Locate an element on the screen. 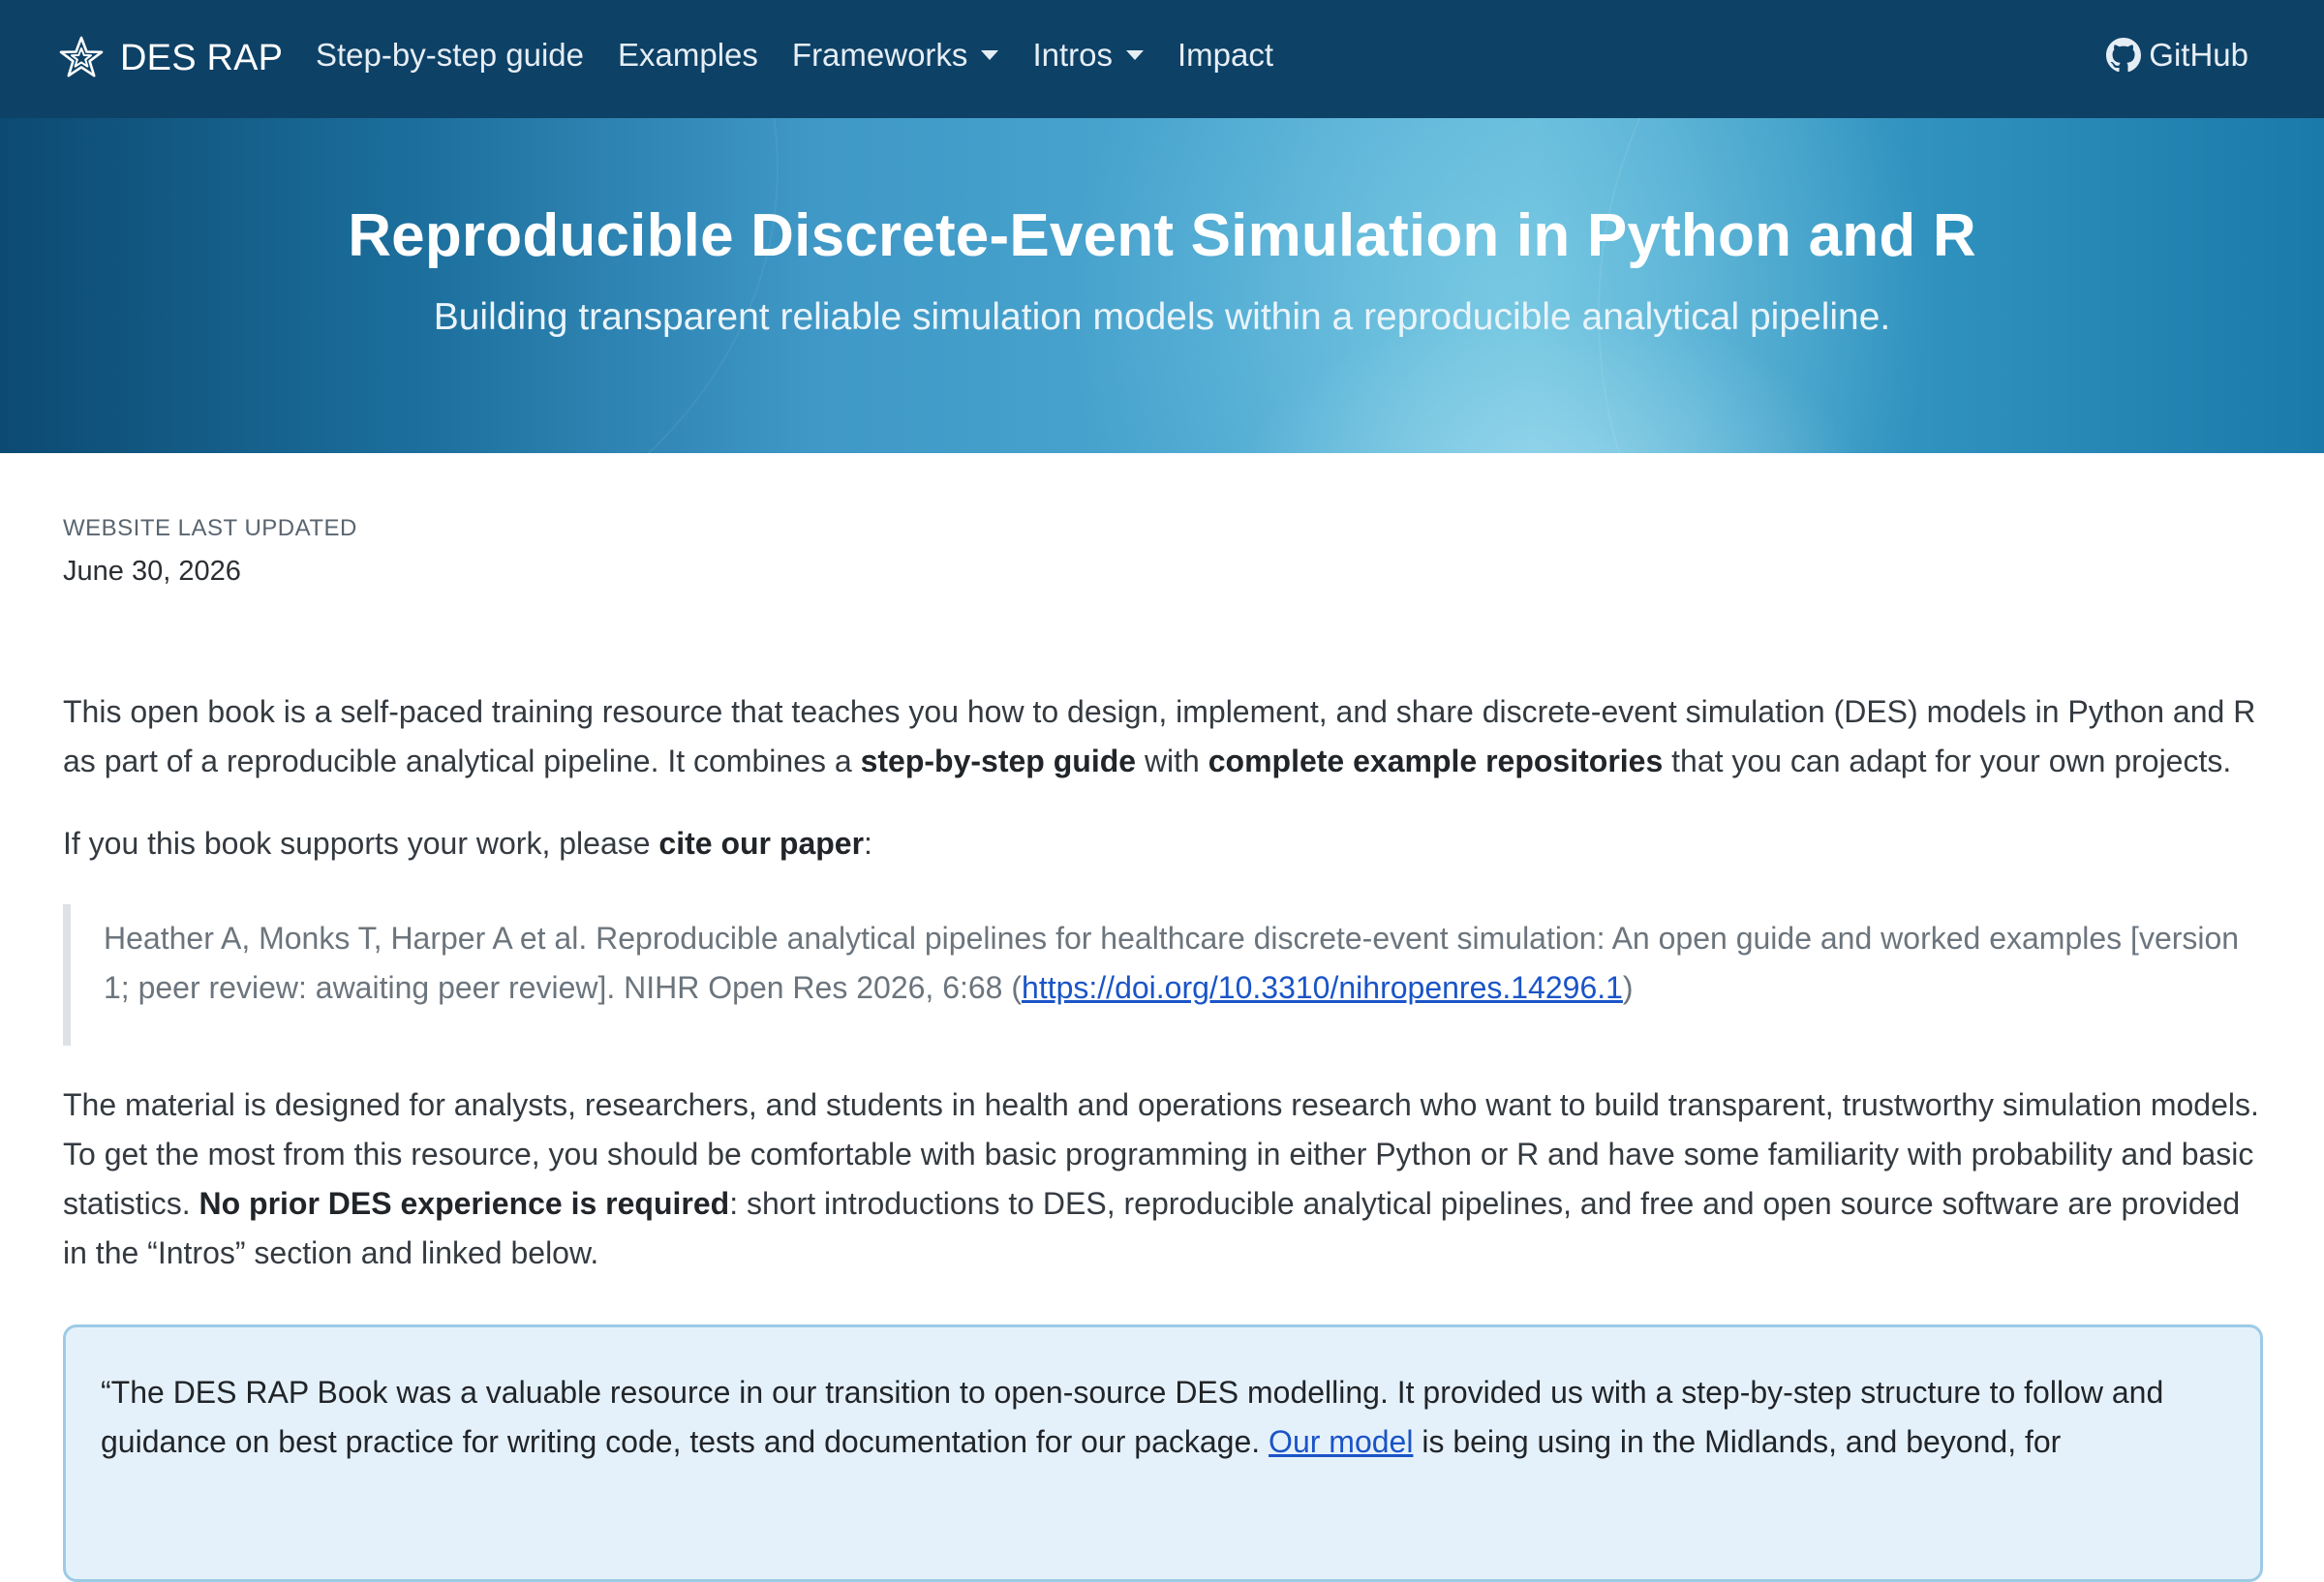 The image size is (2324, 1582). bold-text: No prior DES experience is required is located at coordinates (465, 1203).